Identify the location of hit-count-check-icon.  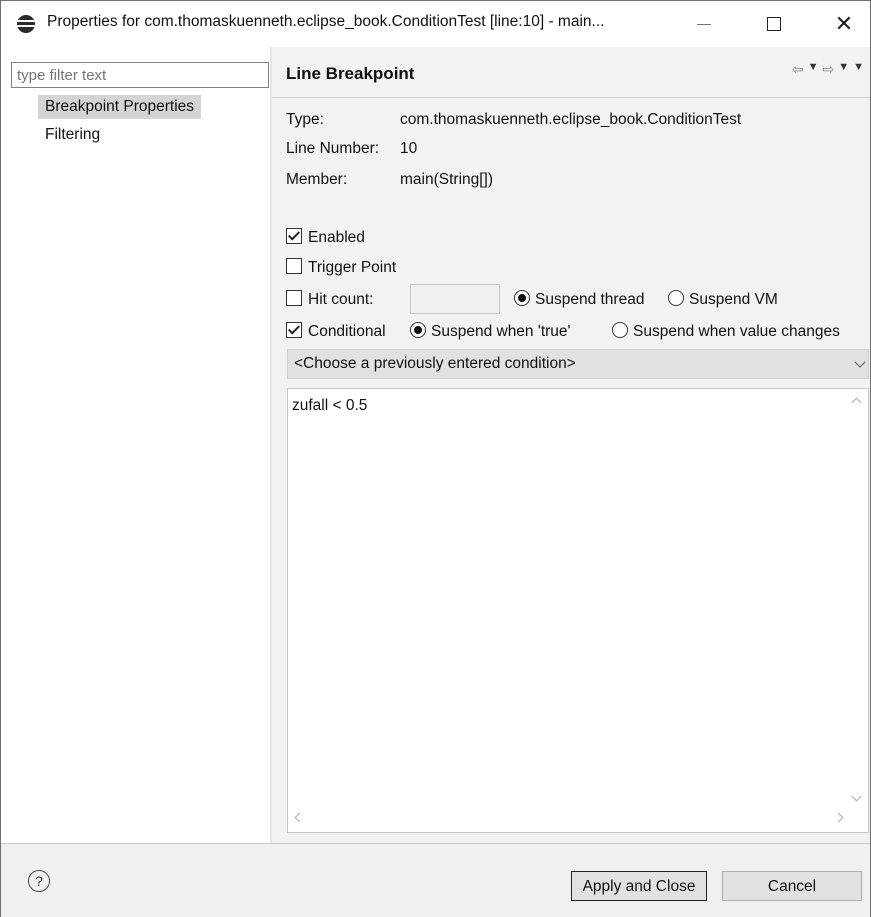
(294, 298).